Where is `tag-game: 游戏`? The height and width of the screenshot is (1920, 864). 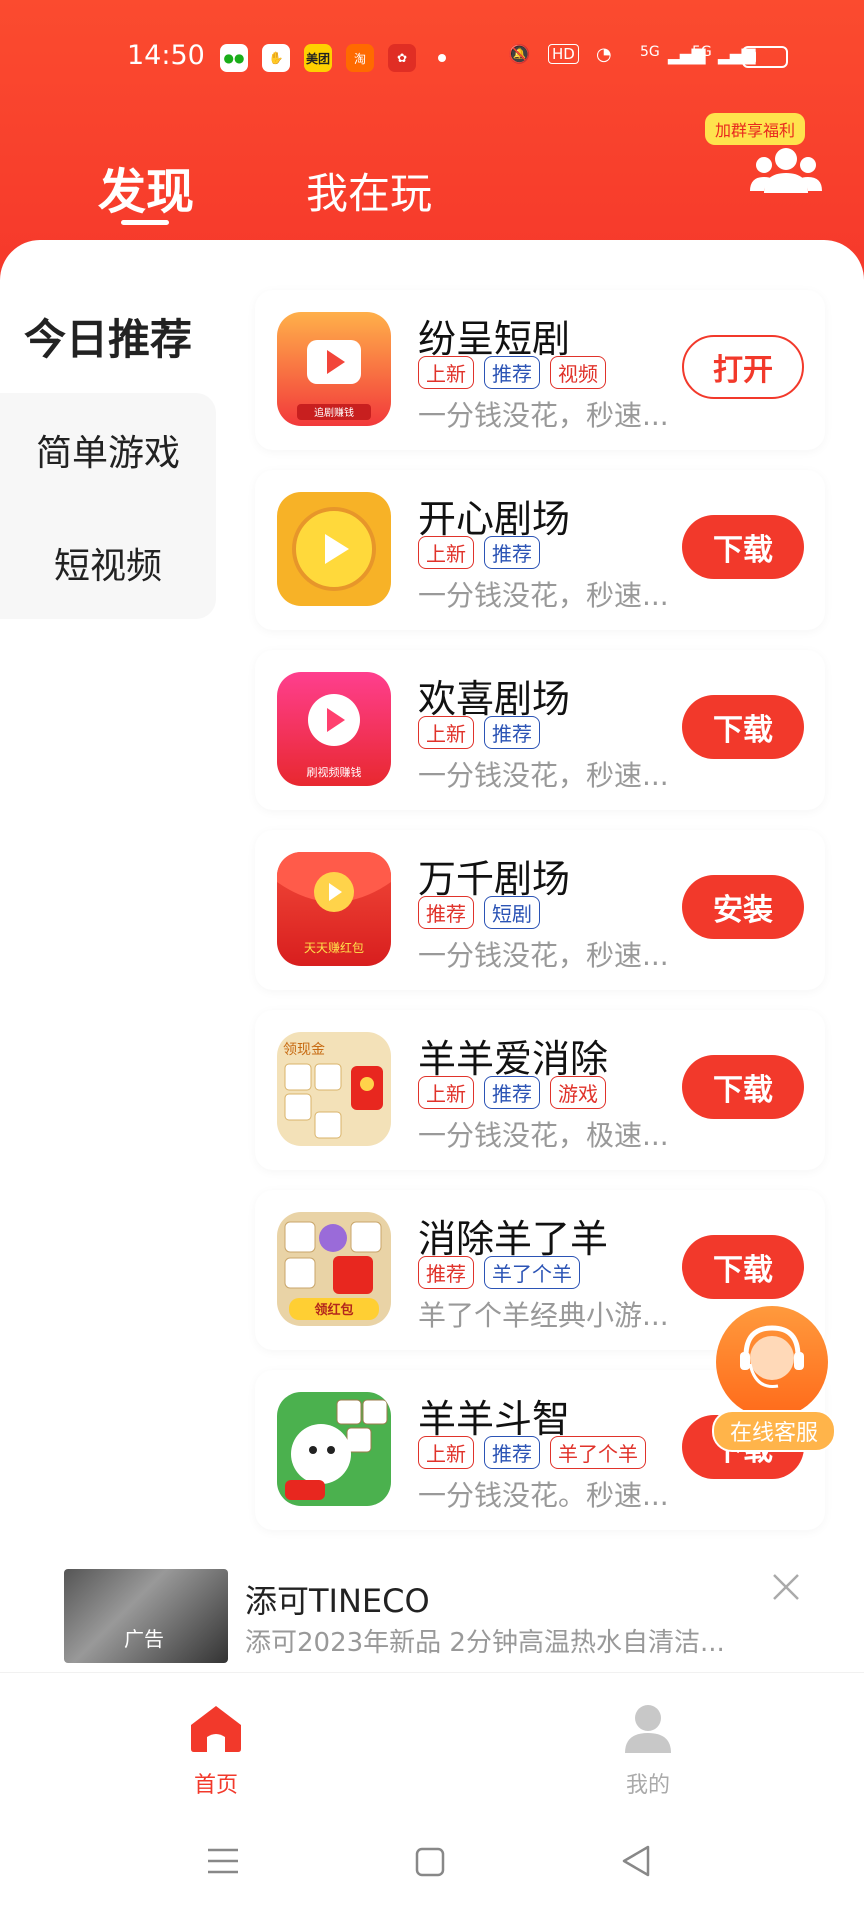
tag-game: 游戏 is located at coordinates (578, 1092).